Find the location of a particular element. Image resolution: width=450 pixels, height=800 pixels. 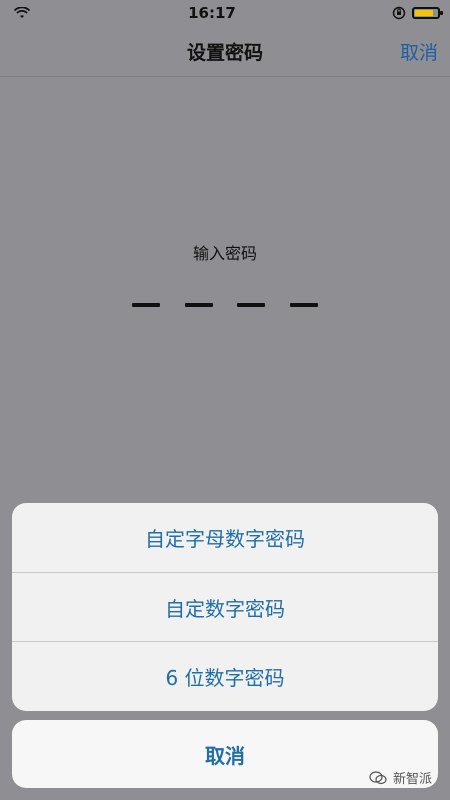

status-right is located at coordinates (400, 13).